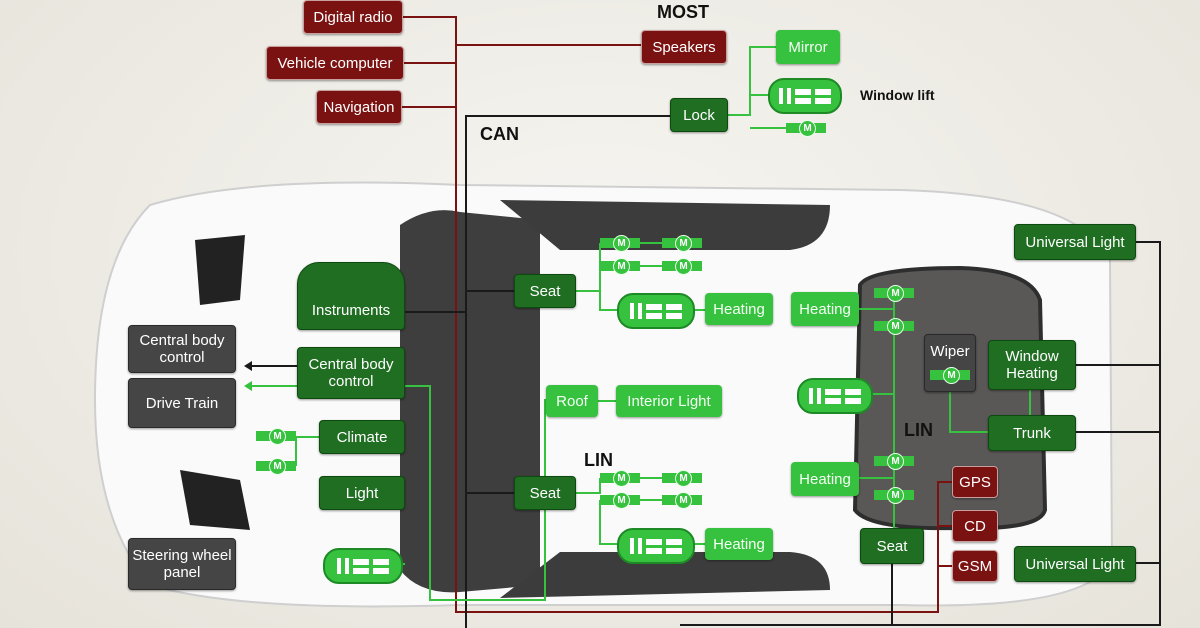  Describe the element at coordinates (470, 401) in the screenshot. I see `windshield` at that location.